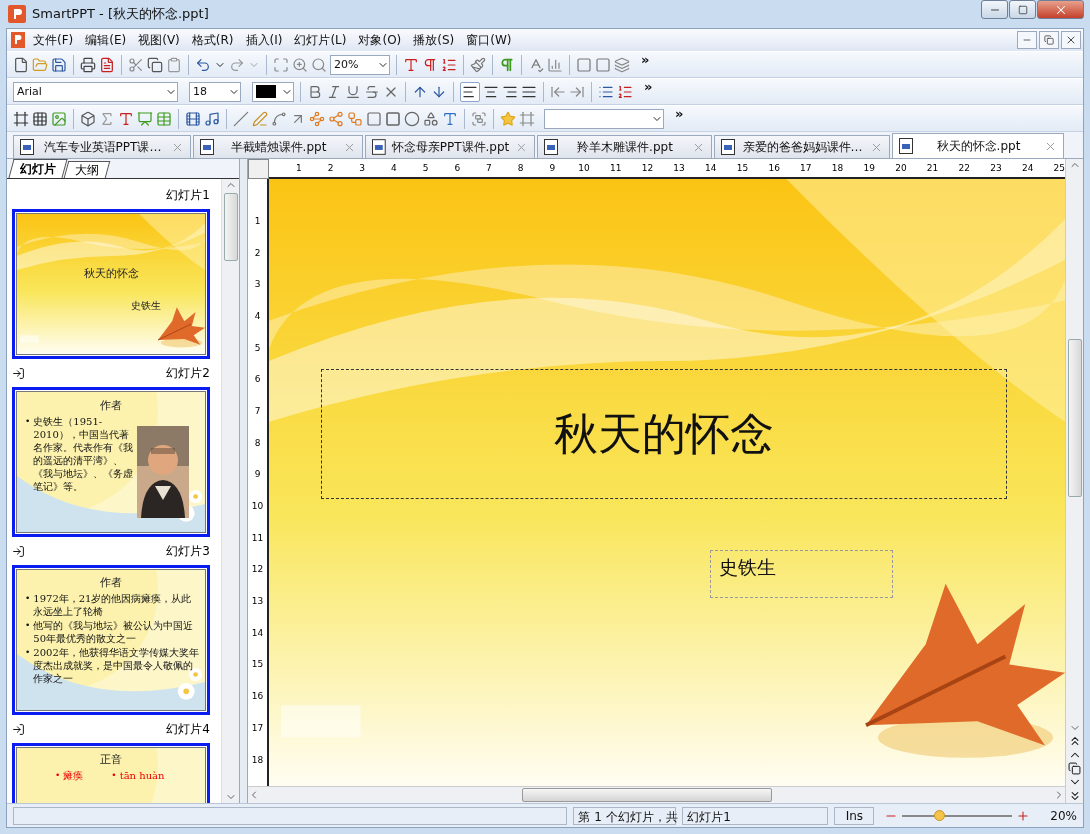 This screenshot has width=1090, height=834. What do you see at coordinates (622, 64) in the screenshot?
I see `layers-icon` at bounding box center [622, 64].